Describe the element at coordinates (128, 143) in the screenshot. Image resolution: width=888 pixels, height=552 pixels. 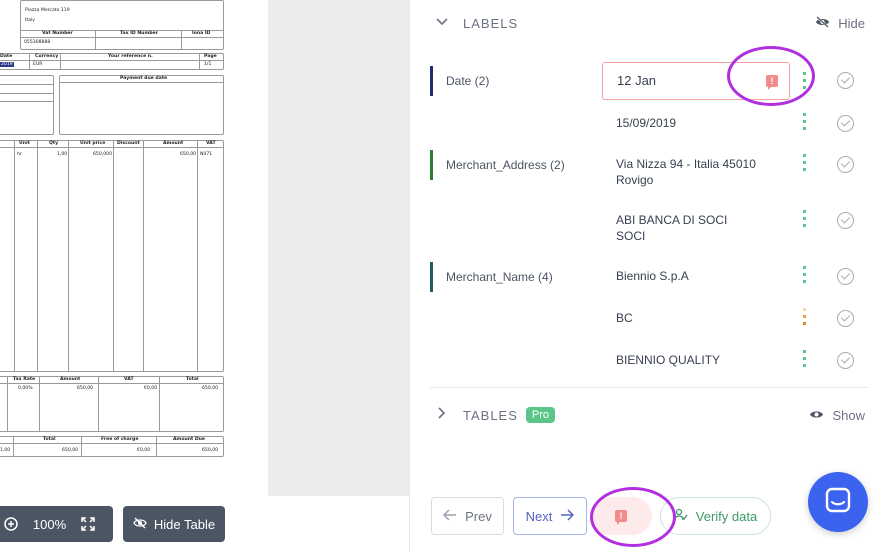
I see `doc-discount-header: Discount` at that location.